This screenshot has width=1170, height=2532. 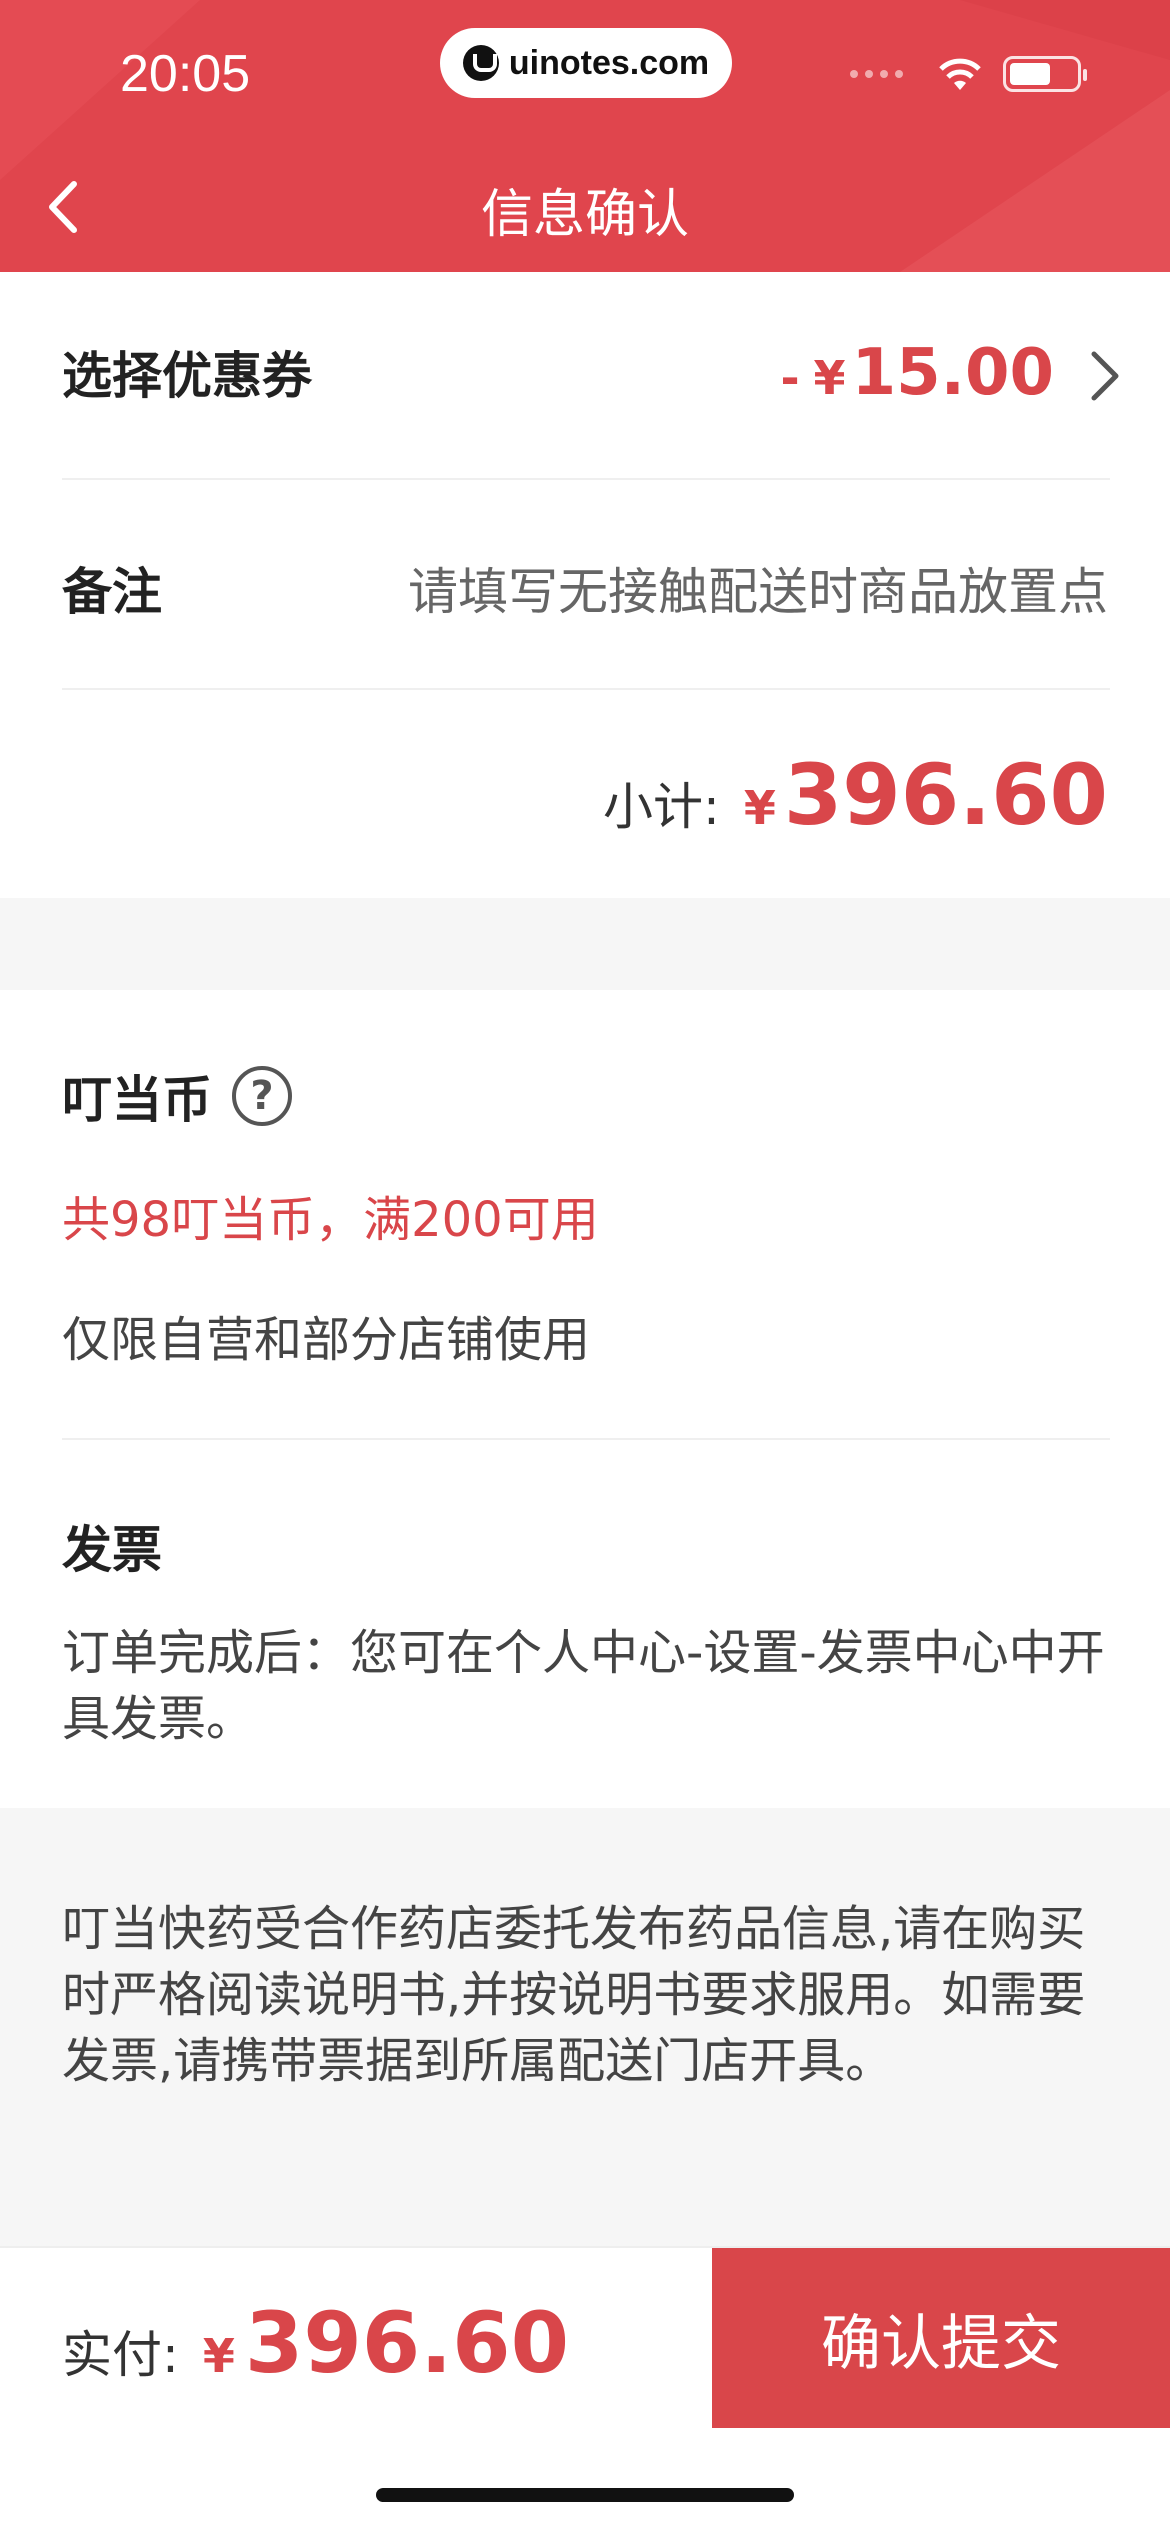 What do you see at coordinates (876, 74) in the screenshot?
I see `signal-icon` at bounding box center [876, 74].